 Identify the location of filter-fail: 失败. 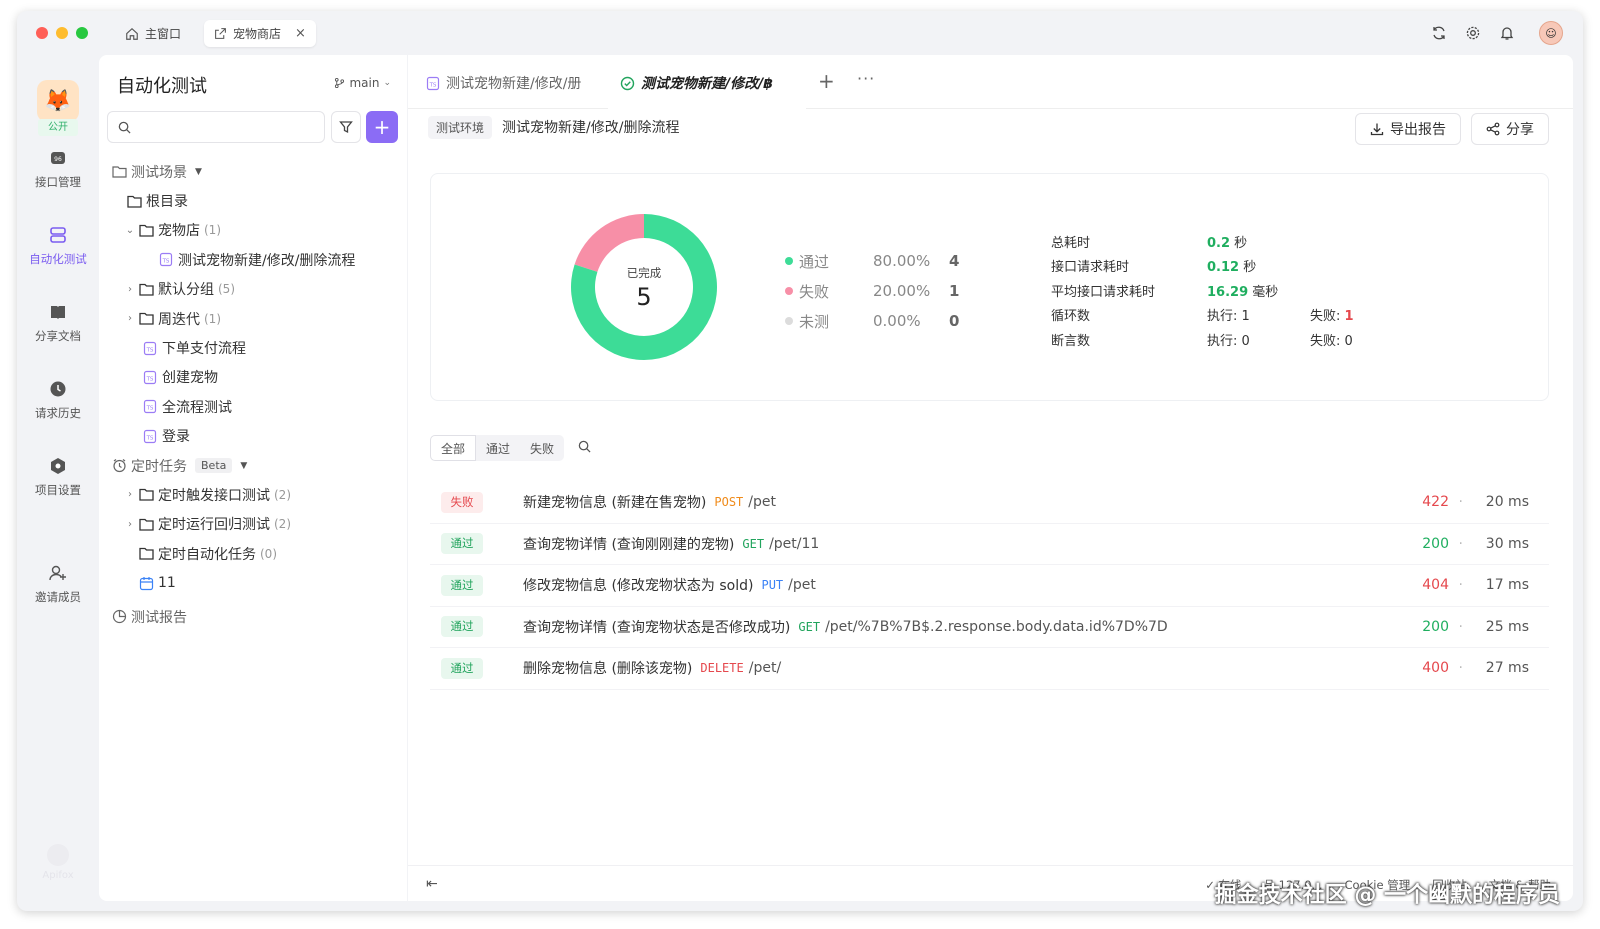
(542, 448).